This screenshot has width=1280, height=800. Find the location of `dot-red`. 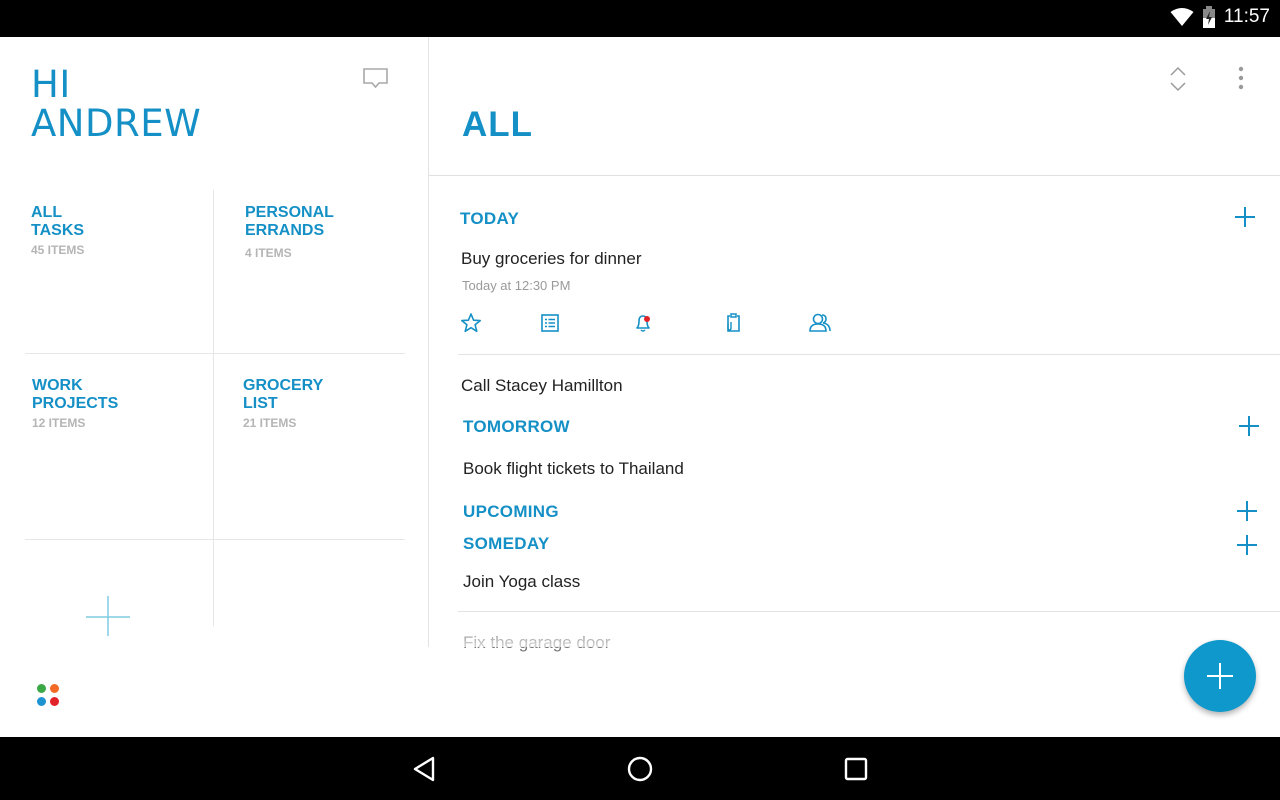

dot-red is located at coordinates (54, 701).